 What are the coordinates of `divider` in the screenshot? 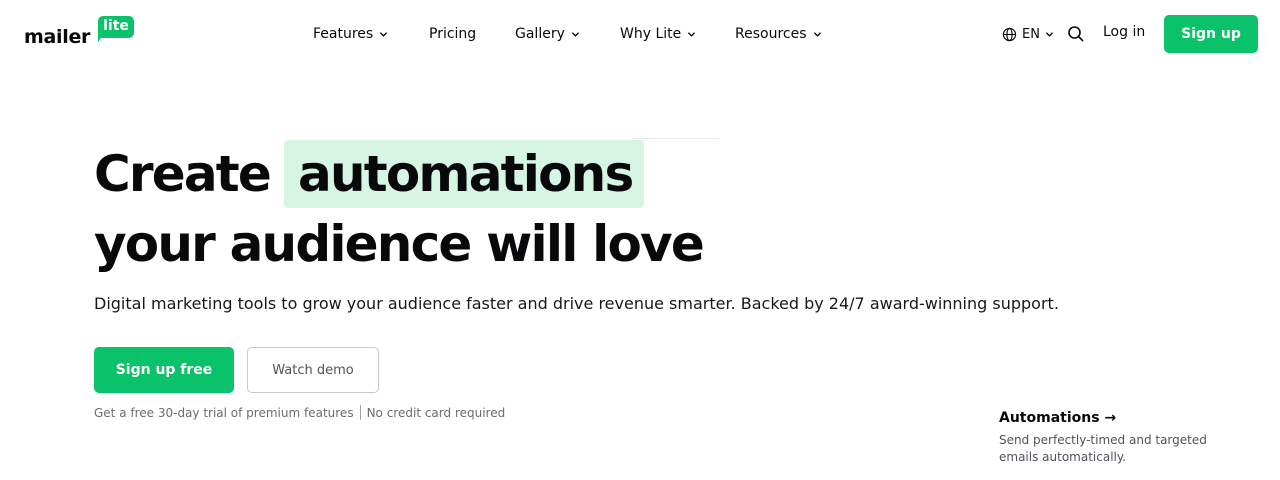 It's located at (360, 412).